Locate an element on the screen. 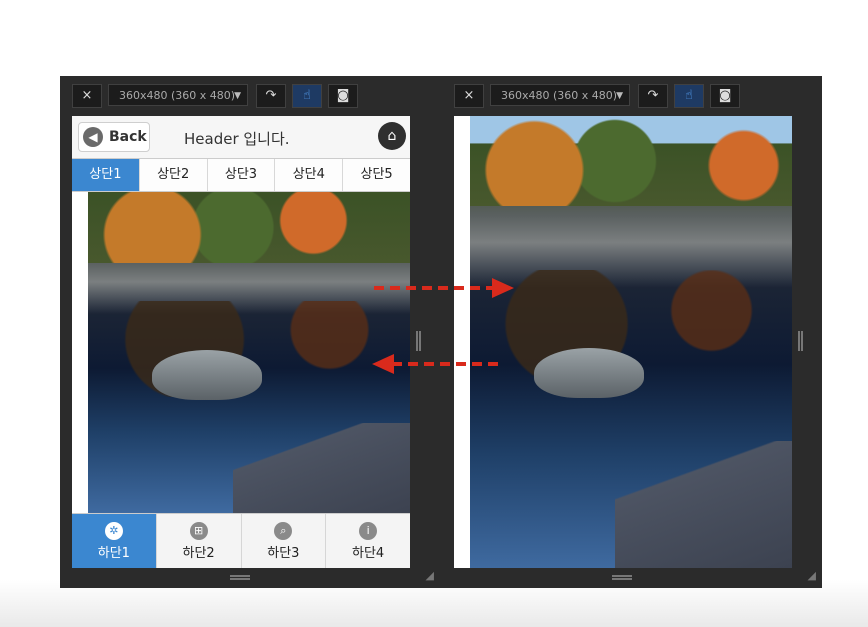 The height and width of the screenshot is (627, 868). transition-arrows is located at coordinates (443, 326).